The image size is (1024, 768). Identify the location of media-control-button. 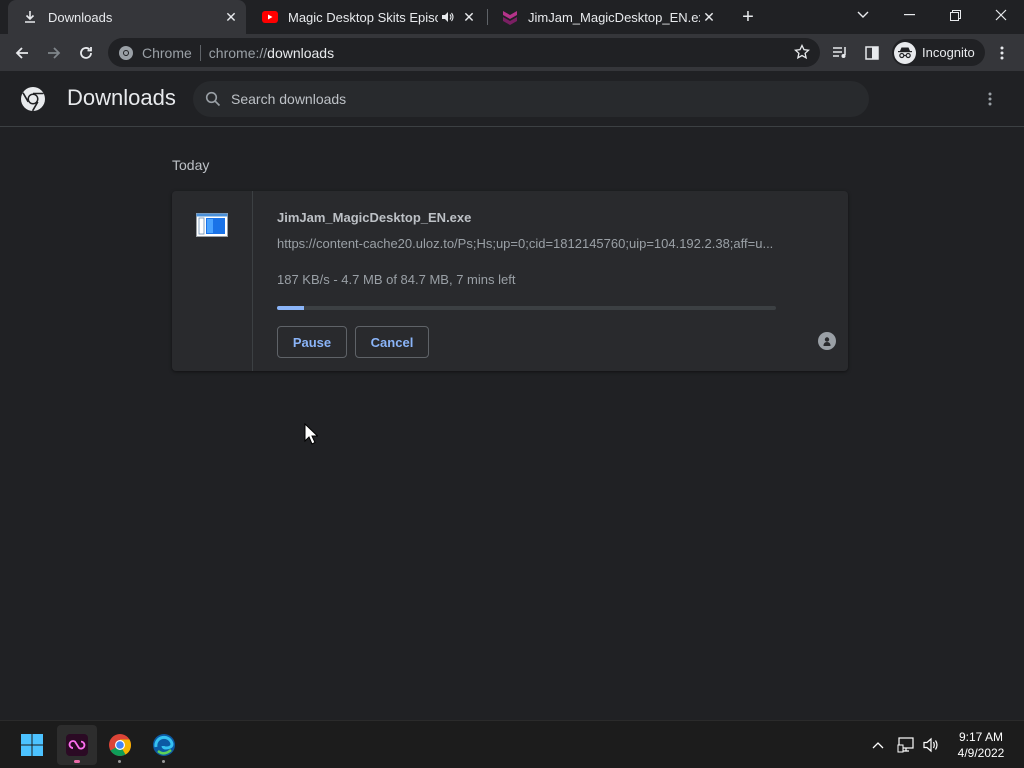
(840, 53).